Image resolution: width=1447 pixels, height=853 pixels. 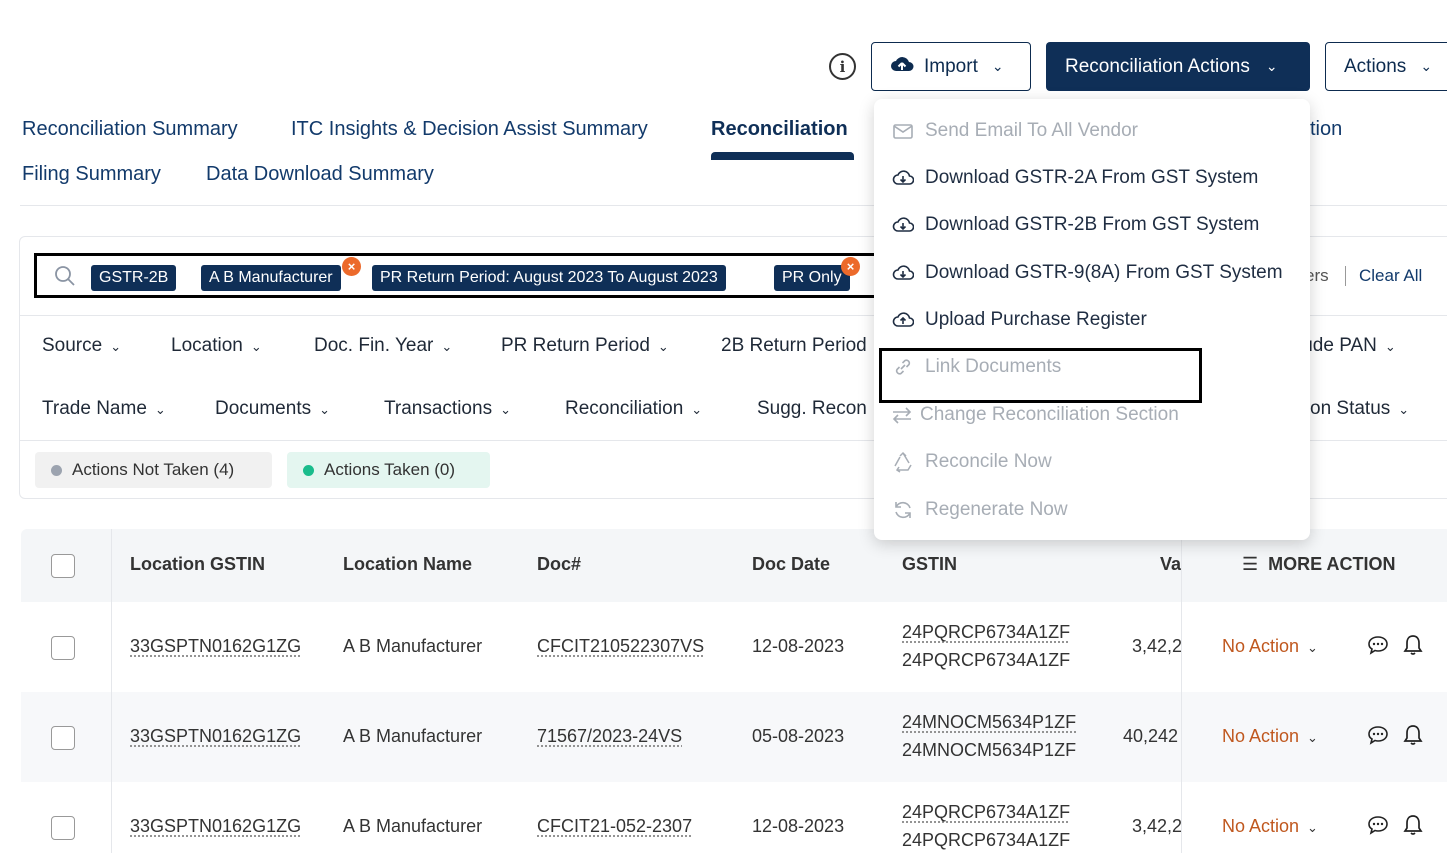 What do you see at coordinates (633, 409) in the screenshot?
I see `filter-reconciliation: Reconciliation ⌄` at bounding box center [633, 409].